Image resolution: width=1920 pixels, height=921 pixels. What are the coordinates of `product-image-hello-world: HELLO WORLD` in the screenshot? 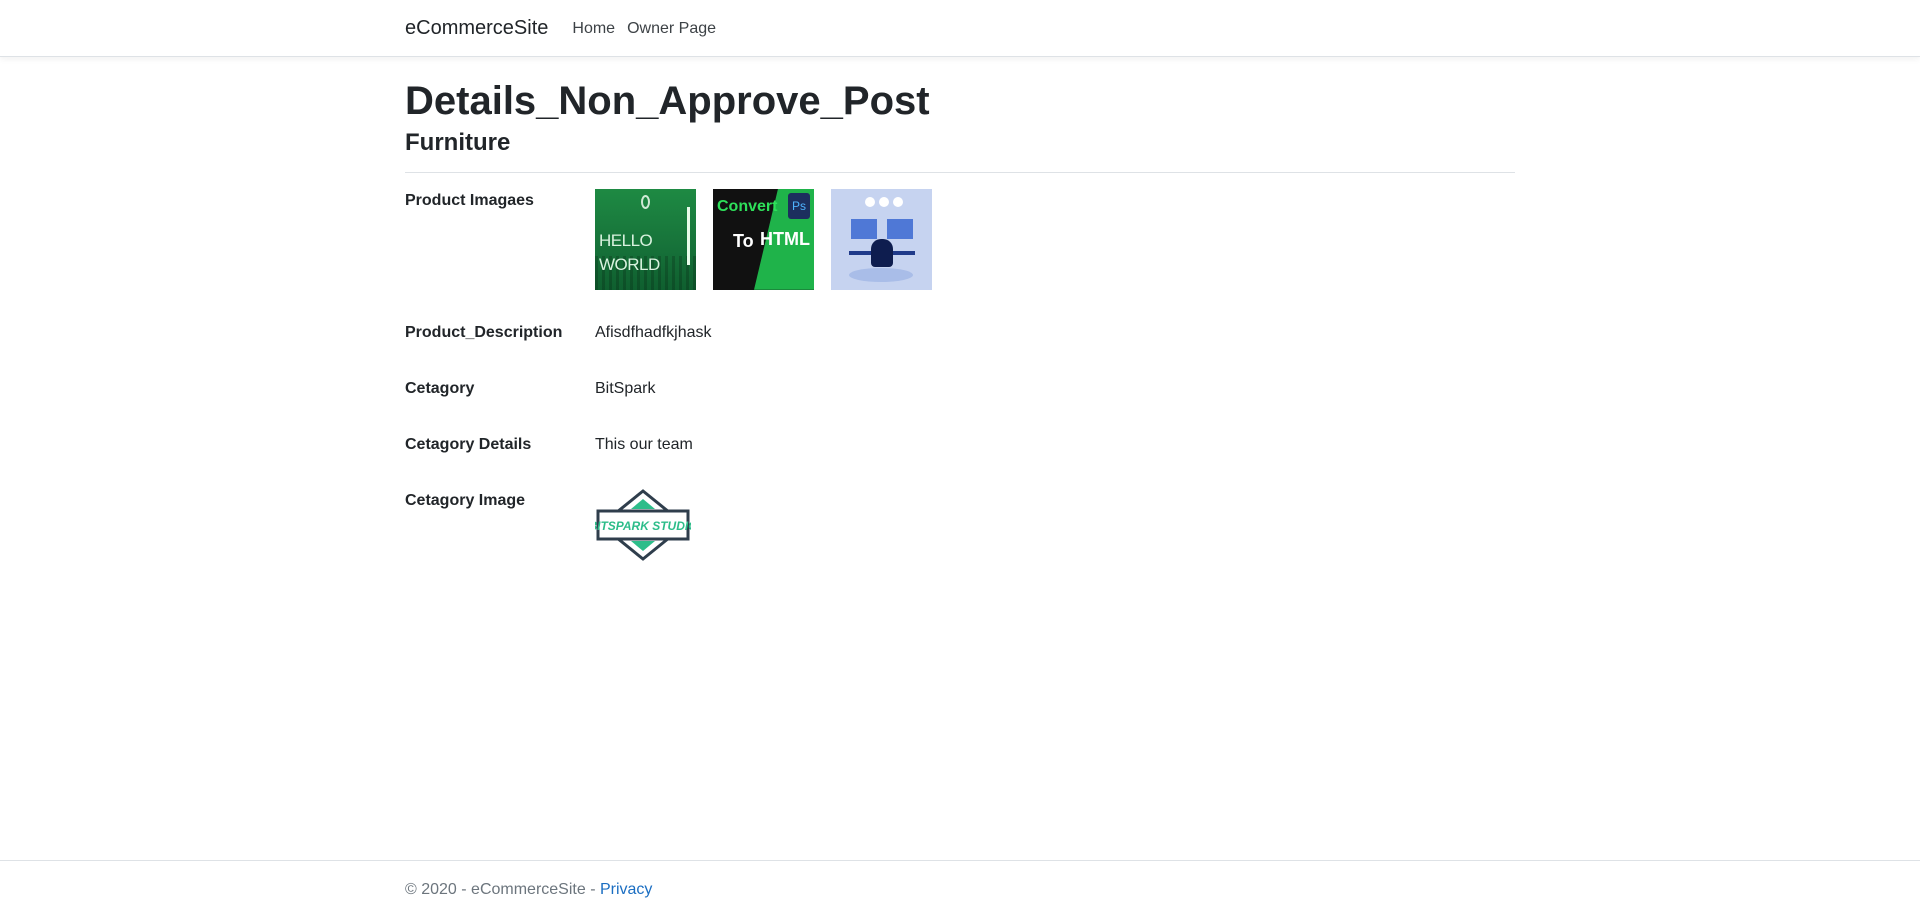 It's located at (645, 239).